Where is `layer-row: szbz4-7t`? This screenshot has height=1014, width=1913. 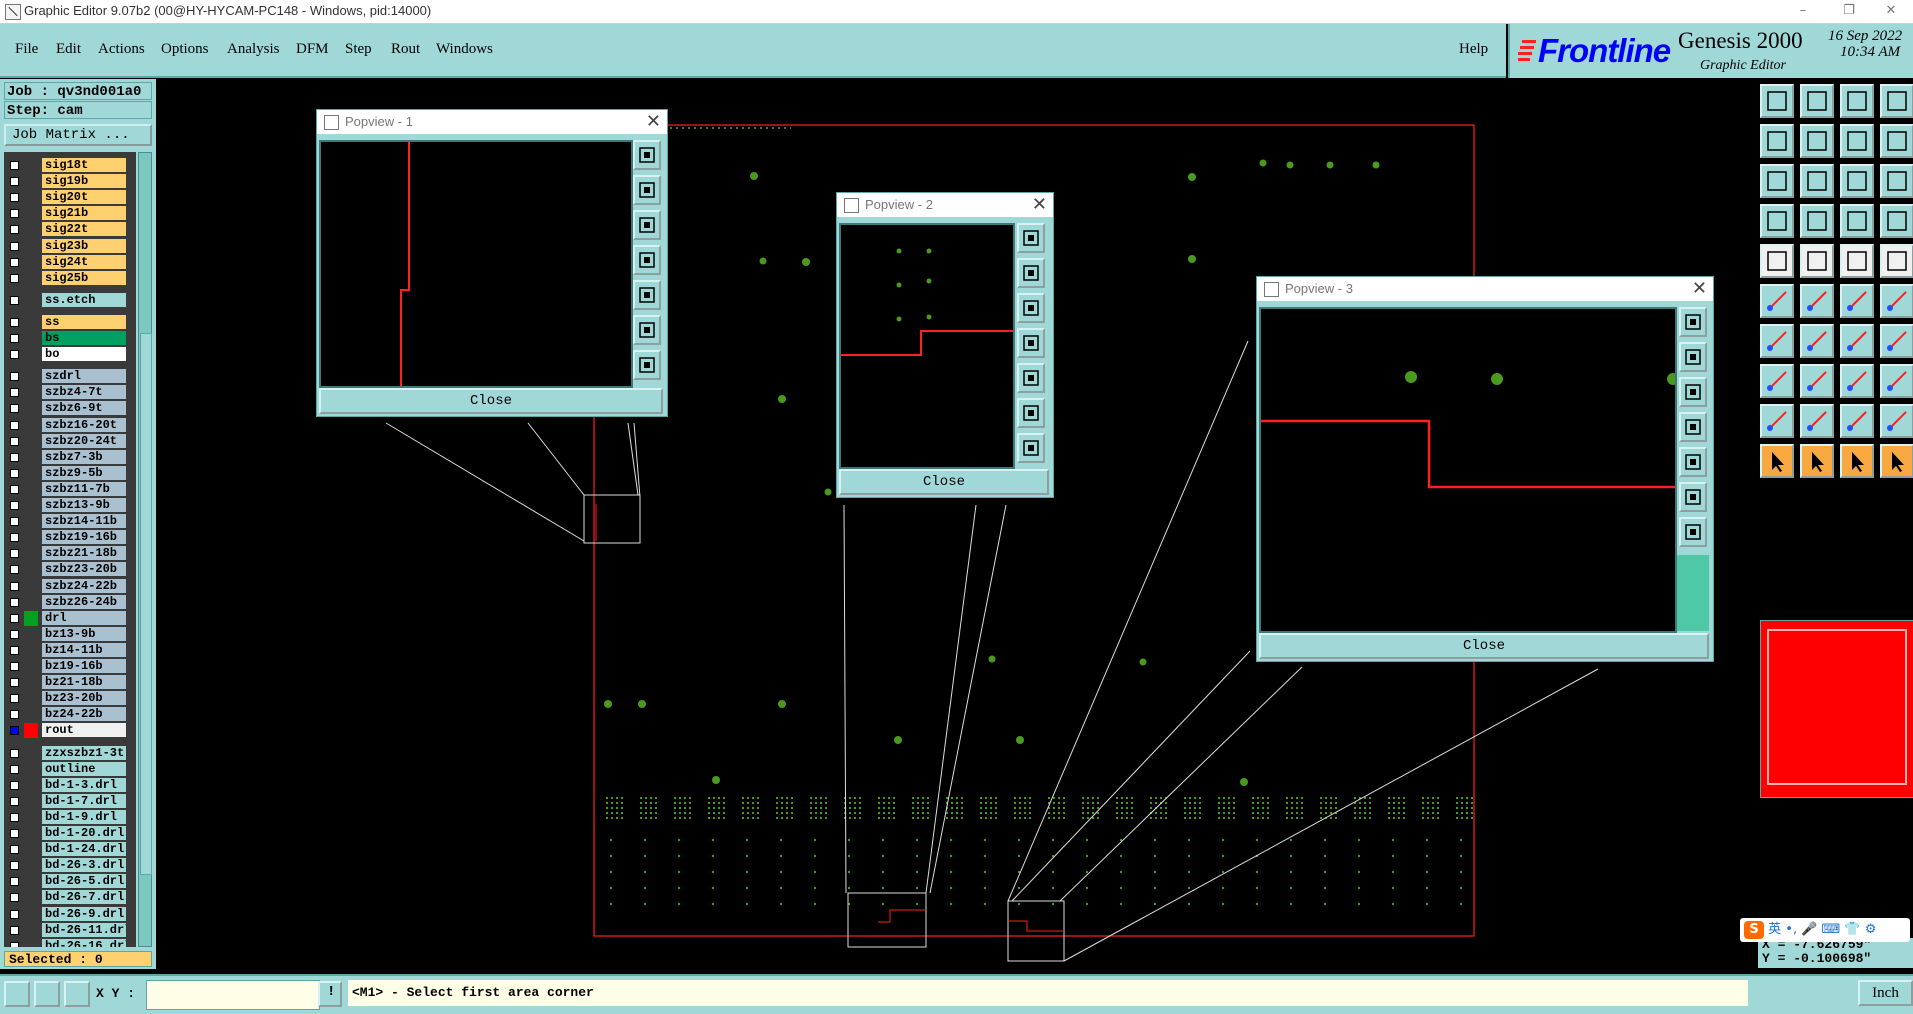 layer-row: szbz4-7t is located at coordinates (70, 392).